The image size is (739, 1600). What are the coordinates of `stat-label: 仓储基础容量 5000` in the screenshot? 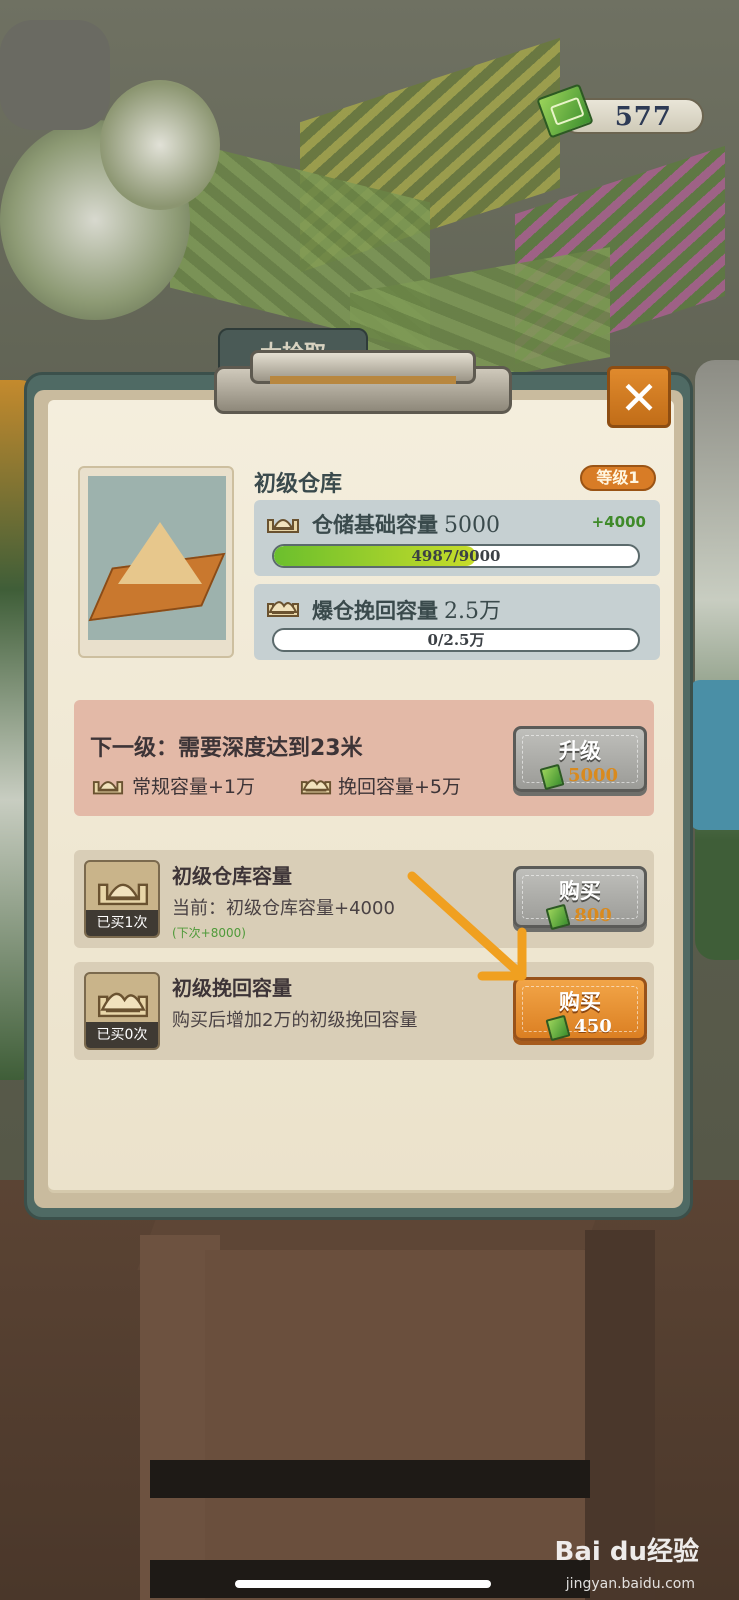 It's located at (406, 525).